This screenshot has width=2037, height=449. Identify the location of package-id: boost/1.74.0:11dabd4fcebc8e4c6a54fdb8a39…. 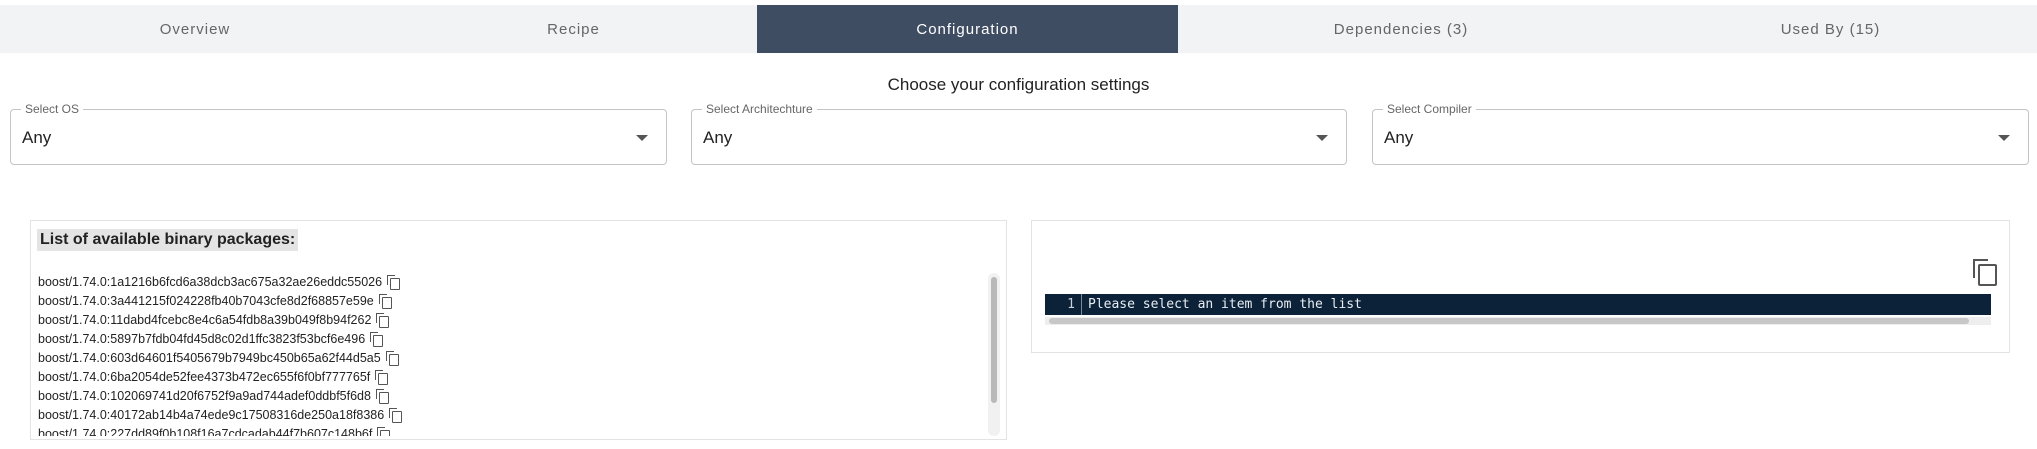
(205, 319).